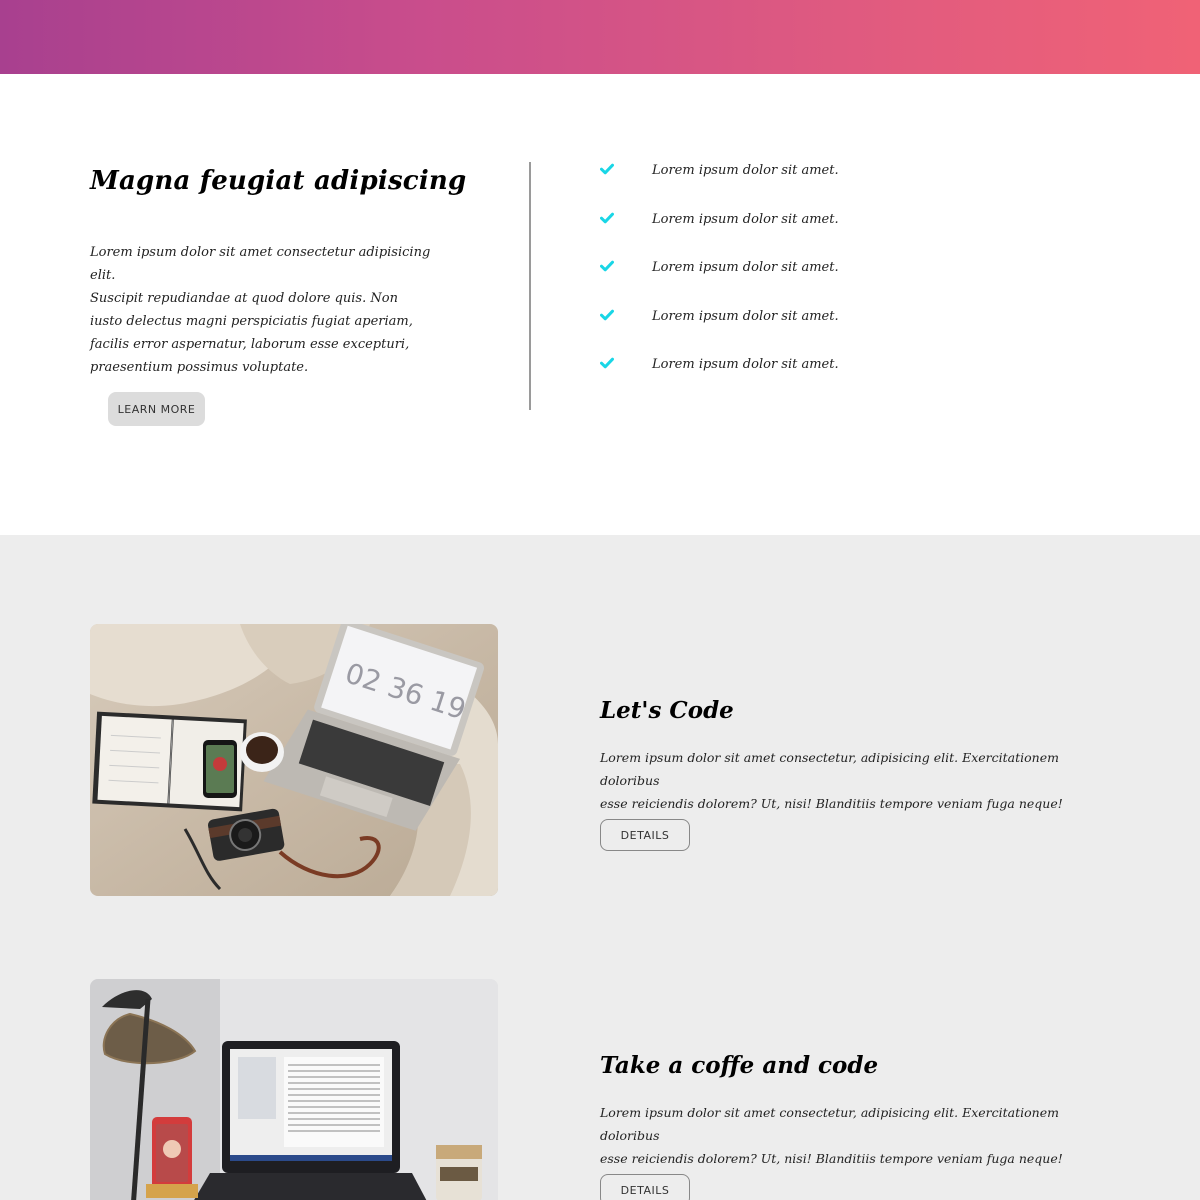  I want to click on desk-laptop-lamp-photo, so click(294, 1089).